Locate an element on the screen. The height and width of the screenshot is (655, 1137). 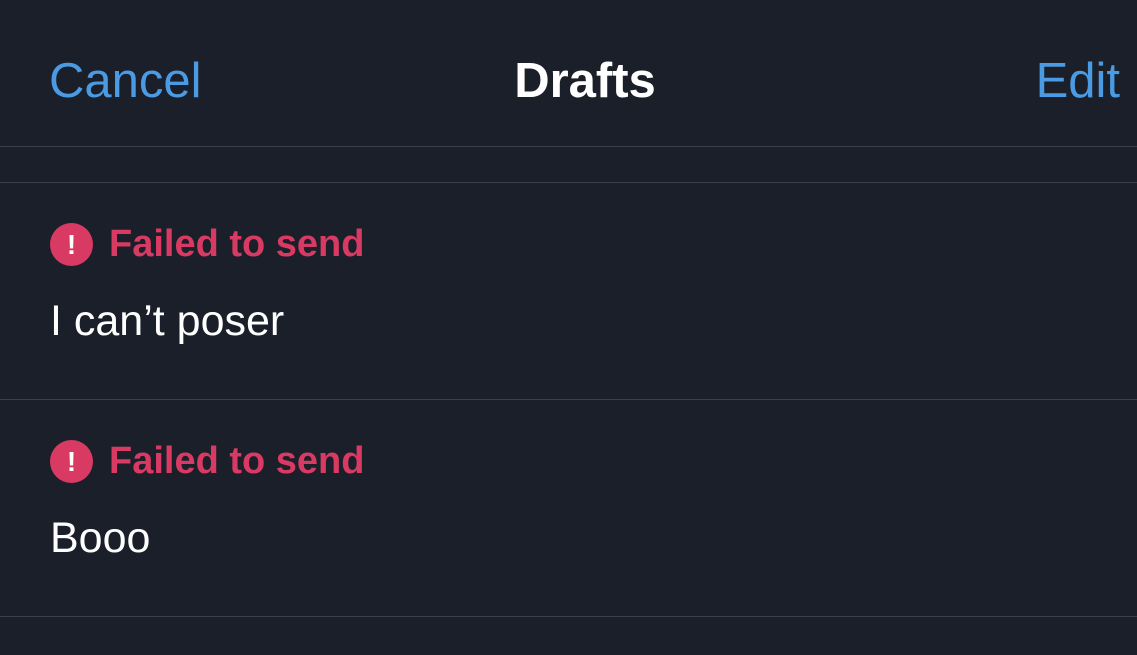
page-title: Drafts is located at coordinates (585, 81).